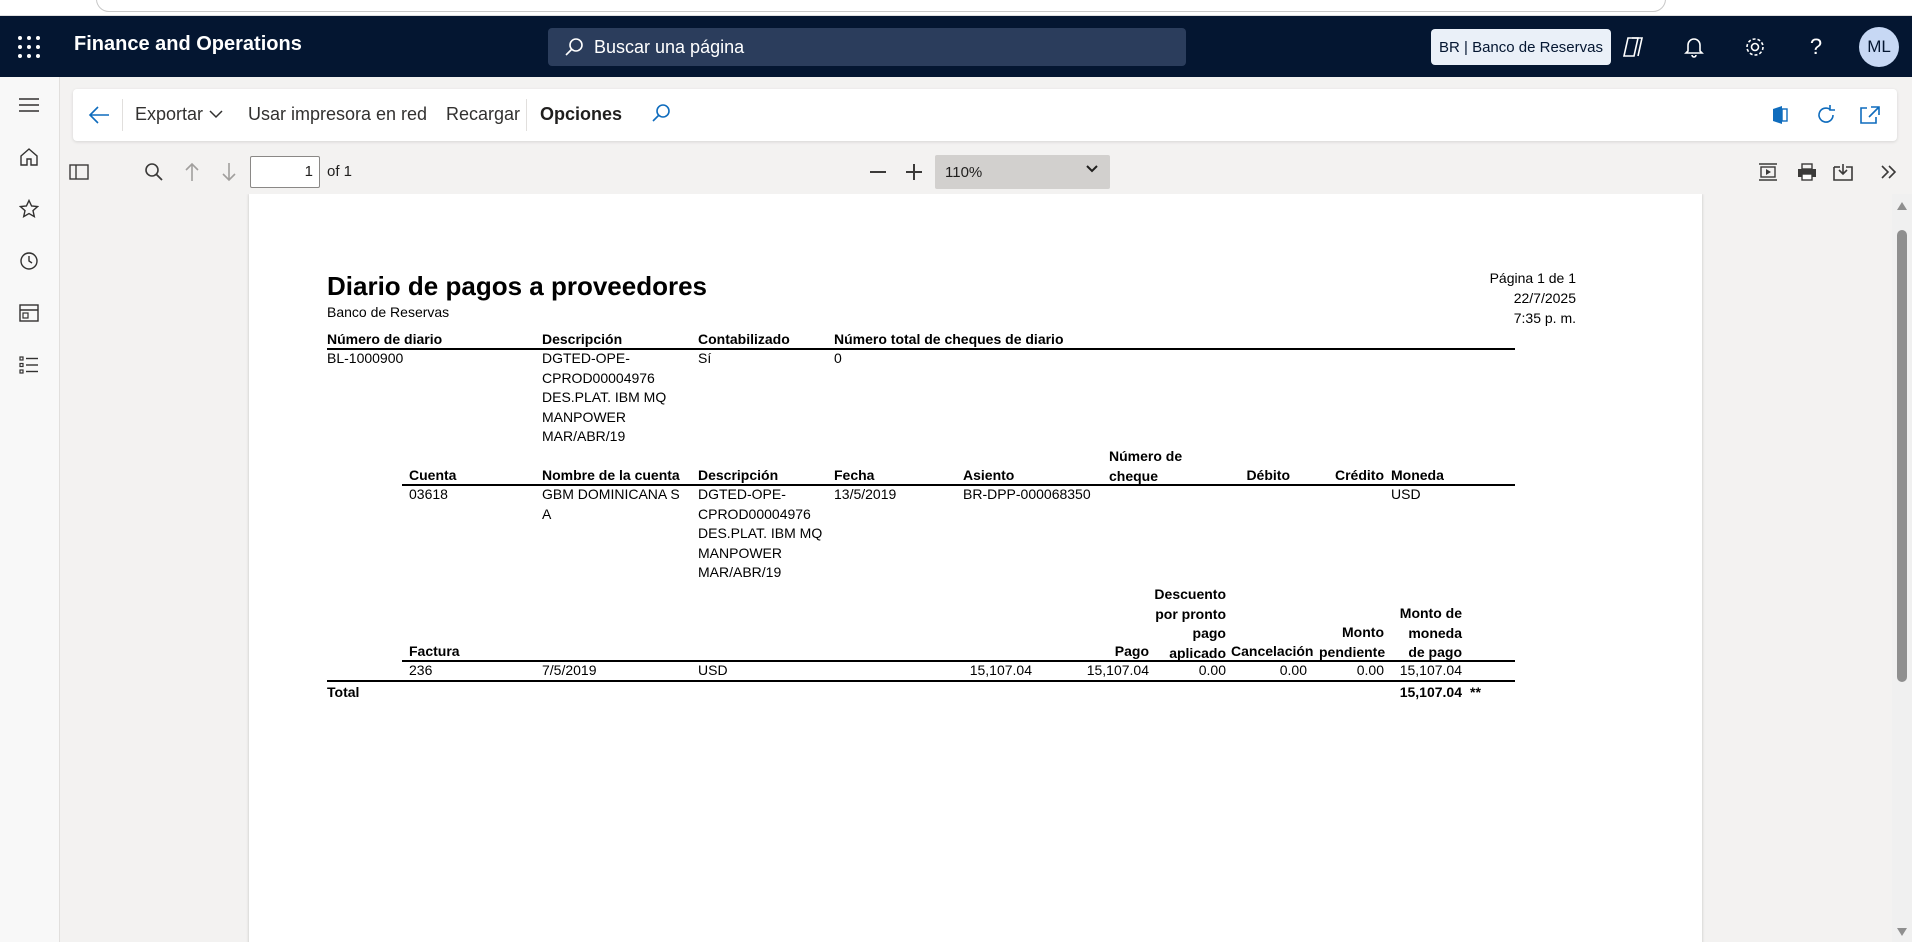 This screenshot has height=942, width=1912. Describe the element at coordinates (1902, 456) in the screenshot. I see `scroll-thumb` at that location.